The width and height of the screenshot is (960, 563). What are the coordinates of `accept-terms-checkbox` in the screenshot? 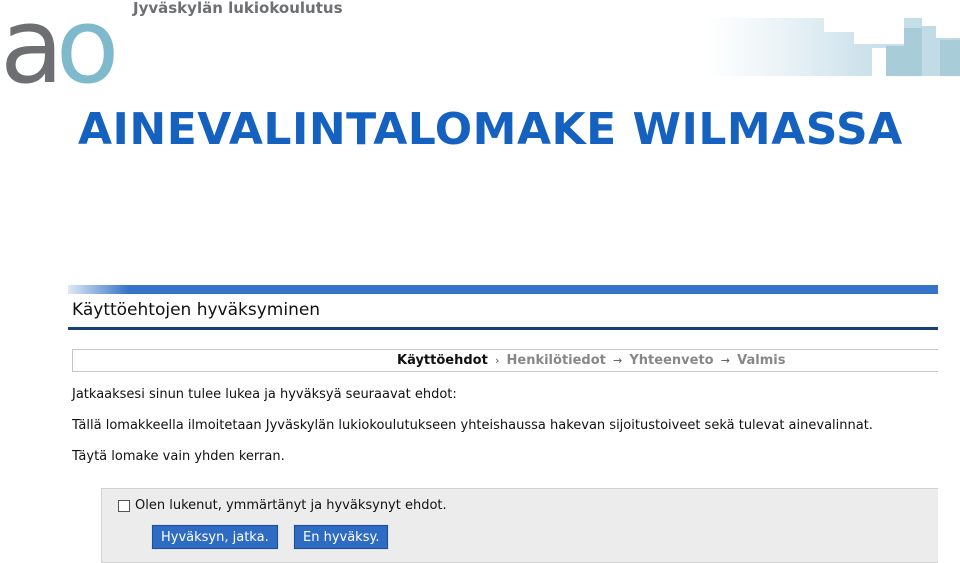 It's located at (124, 505).